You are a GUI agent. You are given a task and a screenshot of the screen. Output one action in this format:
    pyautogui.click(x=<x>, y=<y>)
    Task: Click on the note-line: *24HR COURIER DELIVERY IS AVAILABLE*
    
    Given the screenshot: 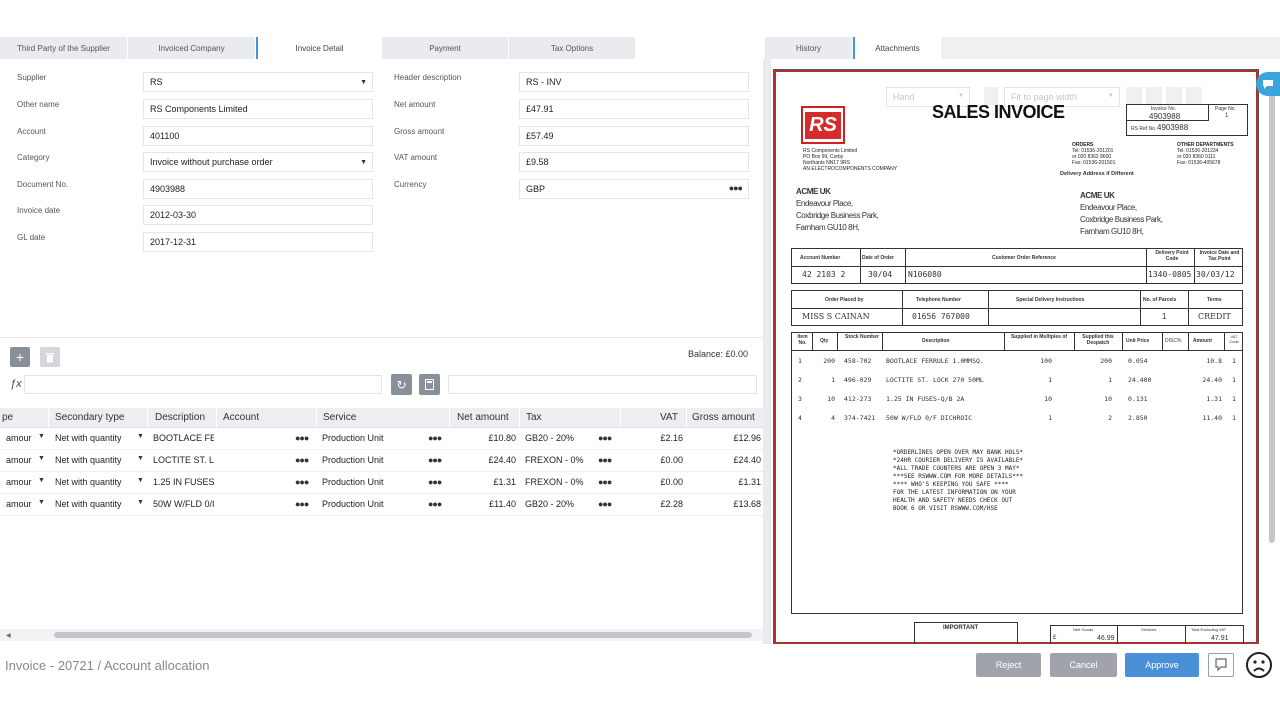 What is the action you would take?
    pyautogui.click(x=958, y=460)
    